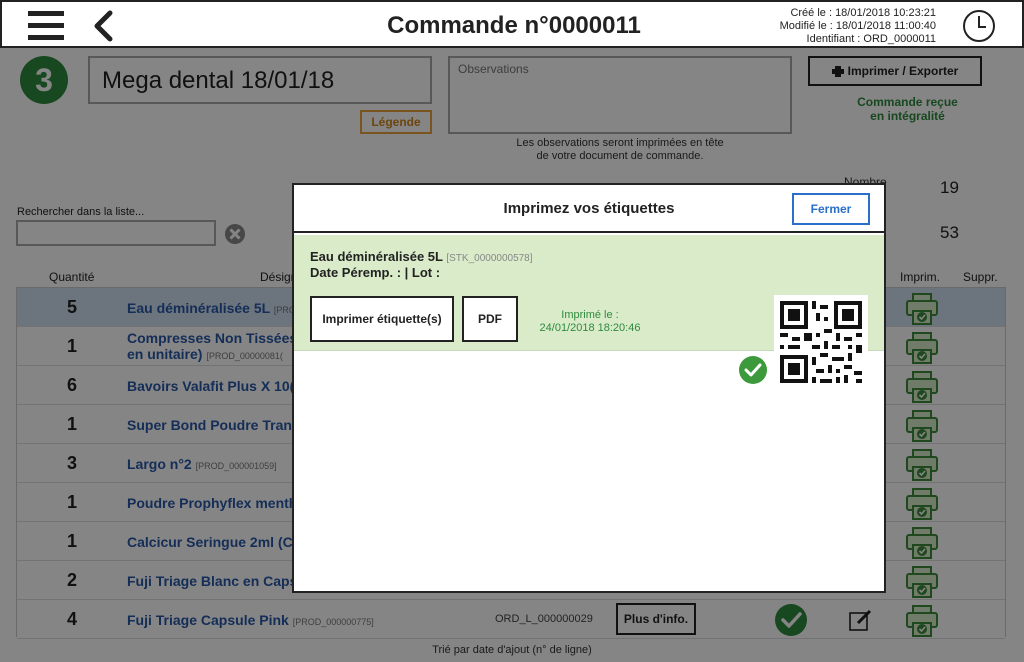  What do you see at coordinates (375, 272) in the screenshot?
I see `label-details: Date Péremp. : | Lot :` at bounding box center [375, 272].